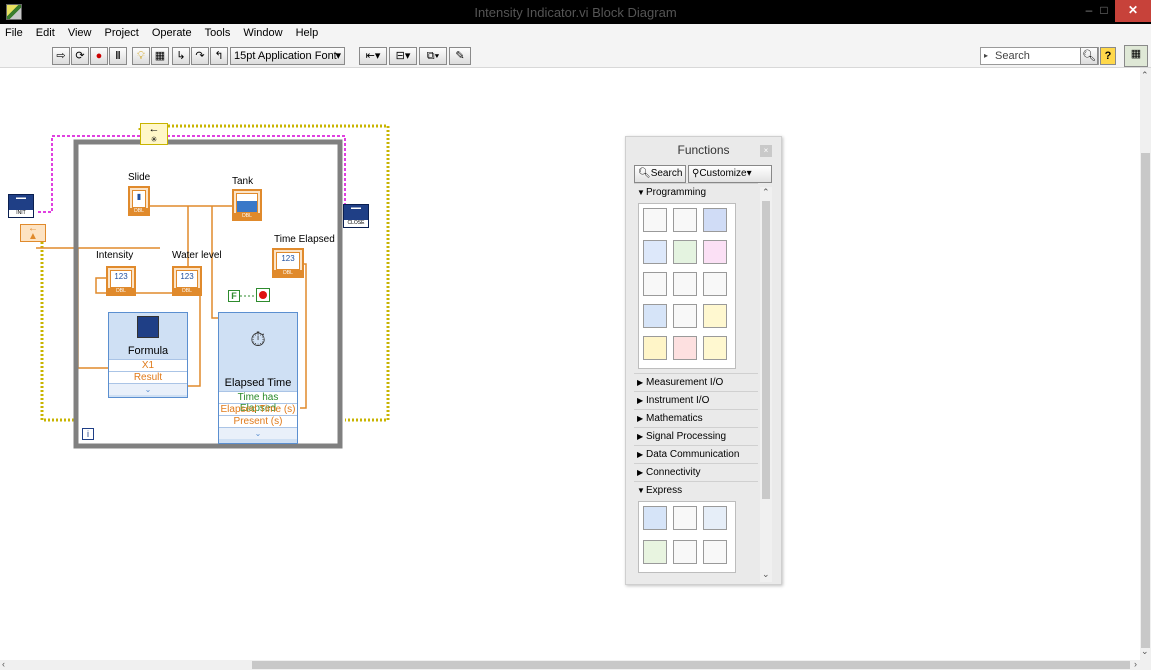 The image size is (1151, 670). Describe the element at coordinates (33, 233) in the screenshot. I see `shift-register-left: ← ▲` at that location.